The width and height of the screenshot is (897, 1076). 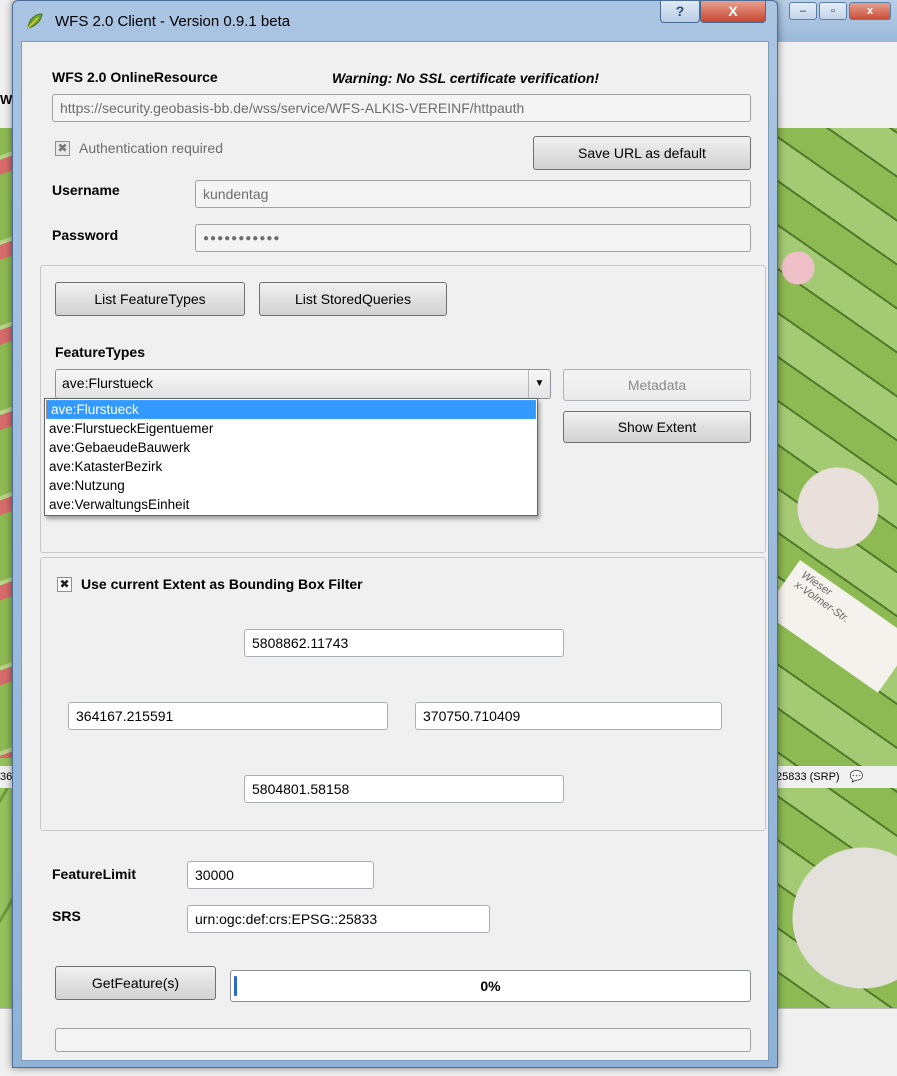 I want to click on authentication-label: Authentication required, so click(x=151, y=148).